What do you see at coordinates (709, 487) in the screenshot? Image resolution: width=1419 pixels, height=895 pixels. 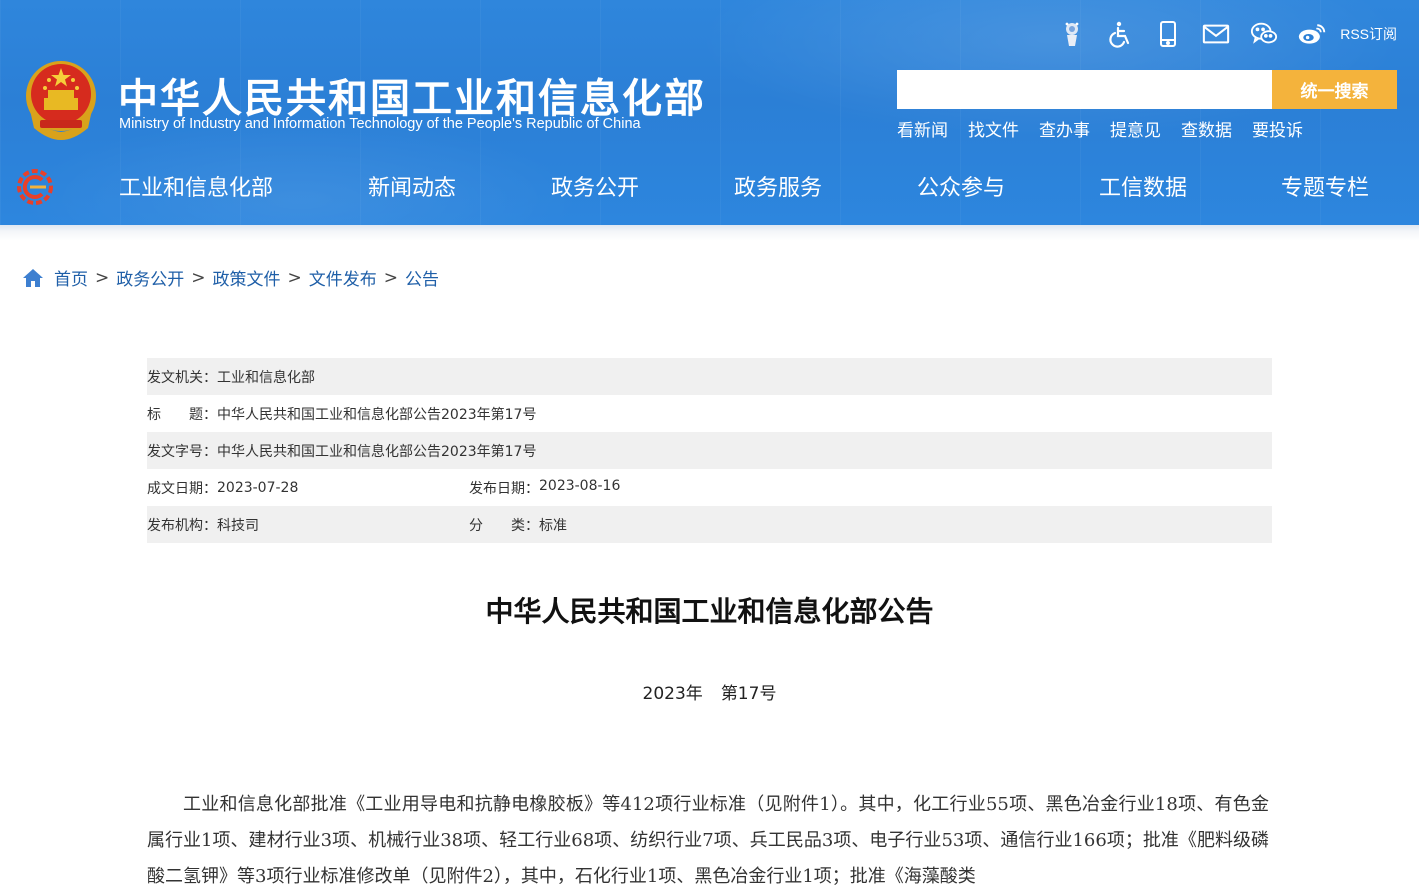 I see `meta-row-dates: 成文日期： 2023-07-28 发布日期： 2023-08-16` at bounding box center [709, 487].